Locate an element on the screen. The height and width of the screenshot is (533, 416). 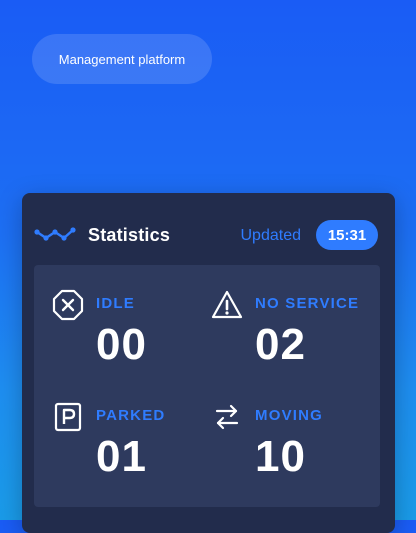
stat-parked: PARKED 01 is located at coordinates (132, 451).